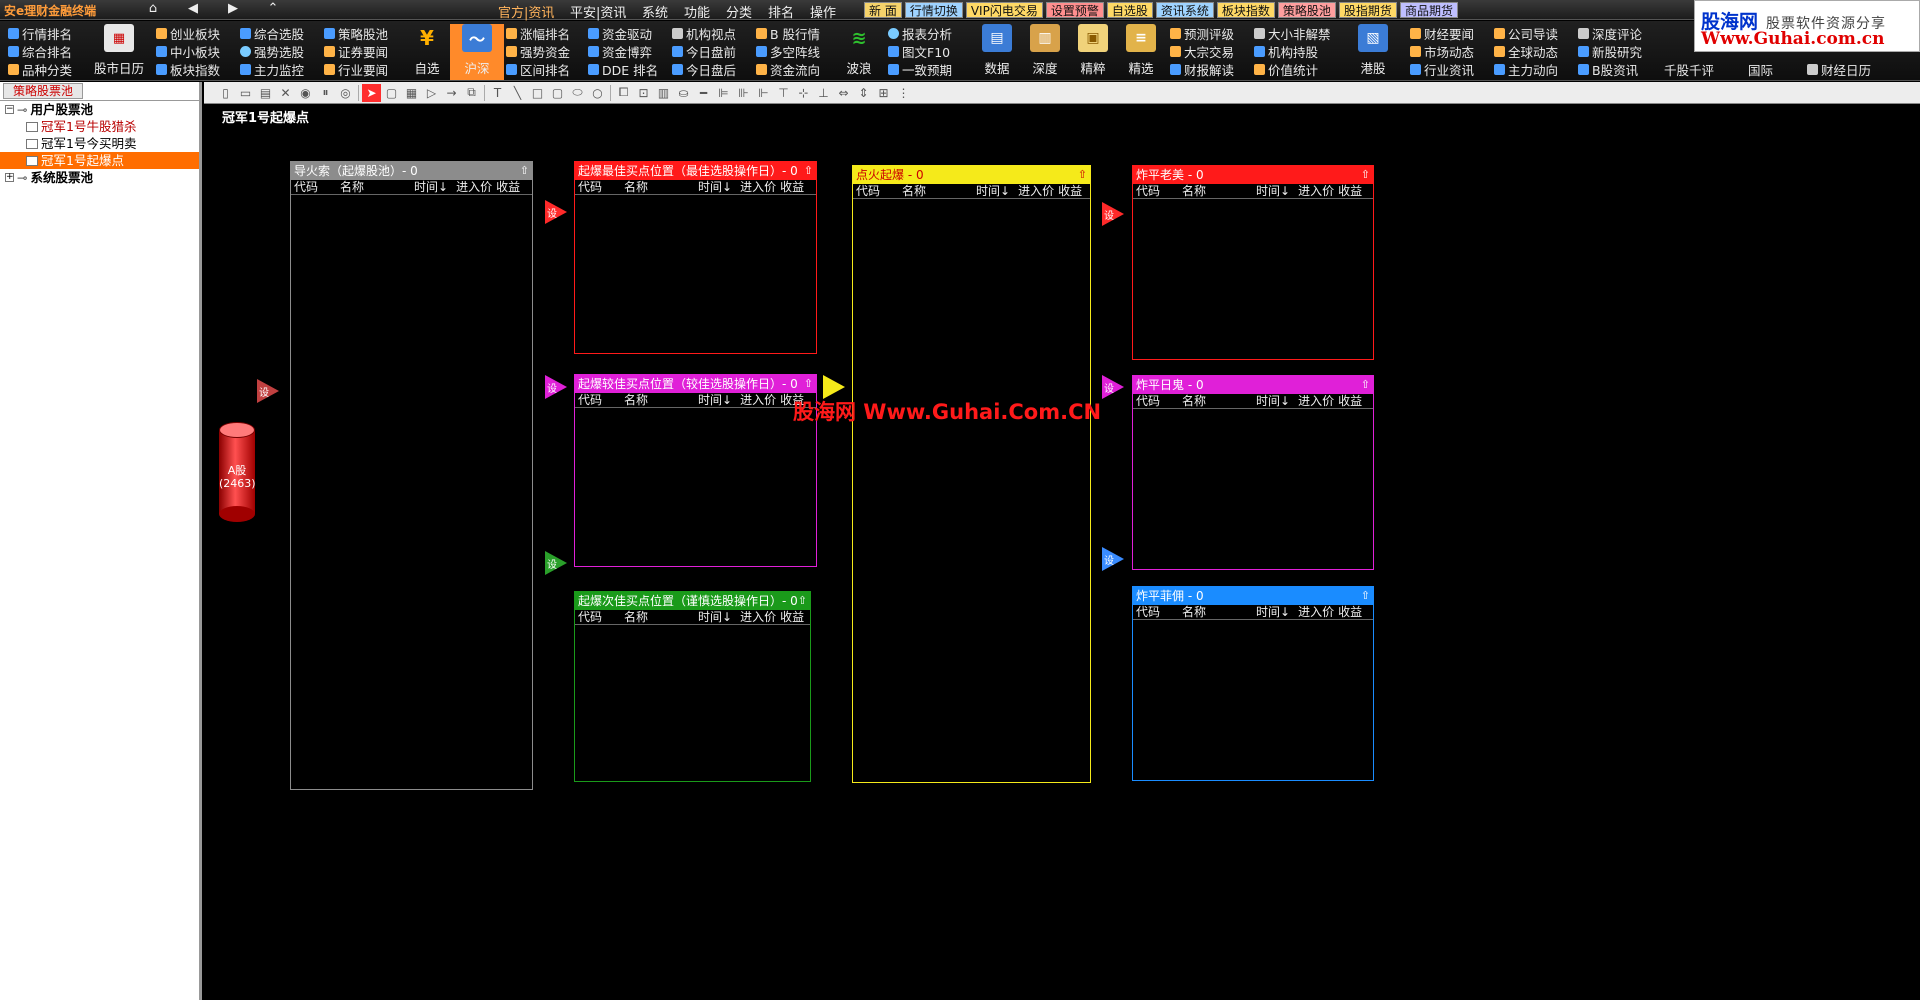  Describe the element at coordinates (40, 69) in the screenshot. I see `toolbar-variety-category: 品种分类` at that location.